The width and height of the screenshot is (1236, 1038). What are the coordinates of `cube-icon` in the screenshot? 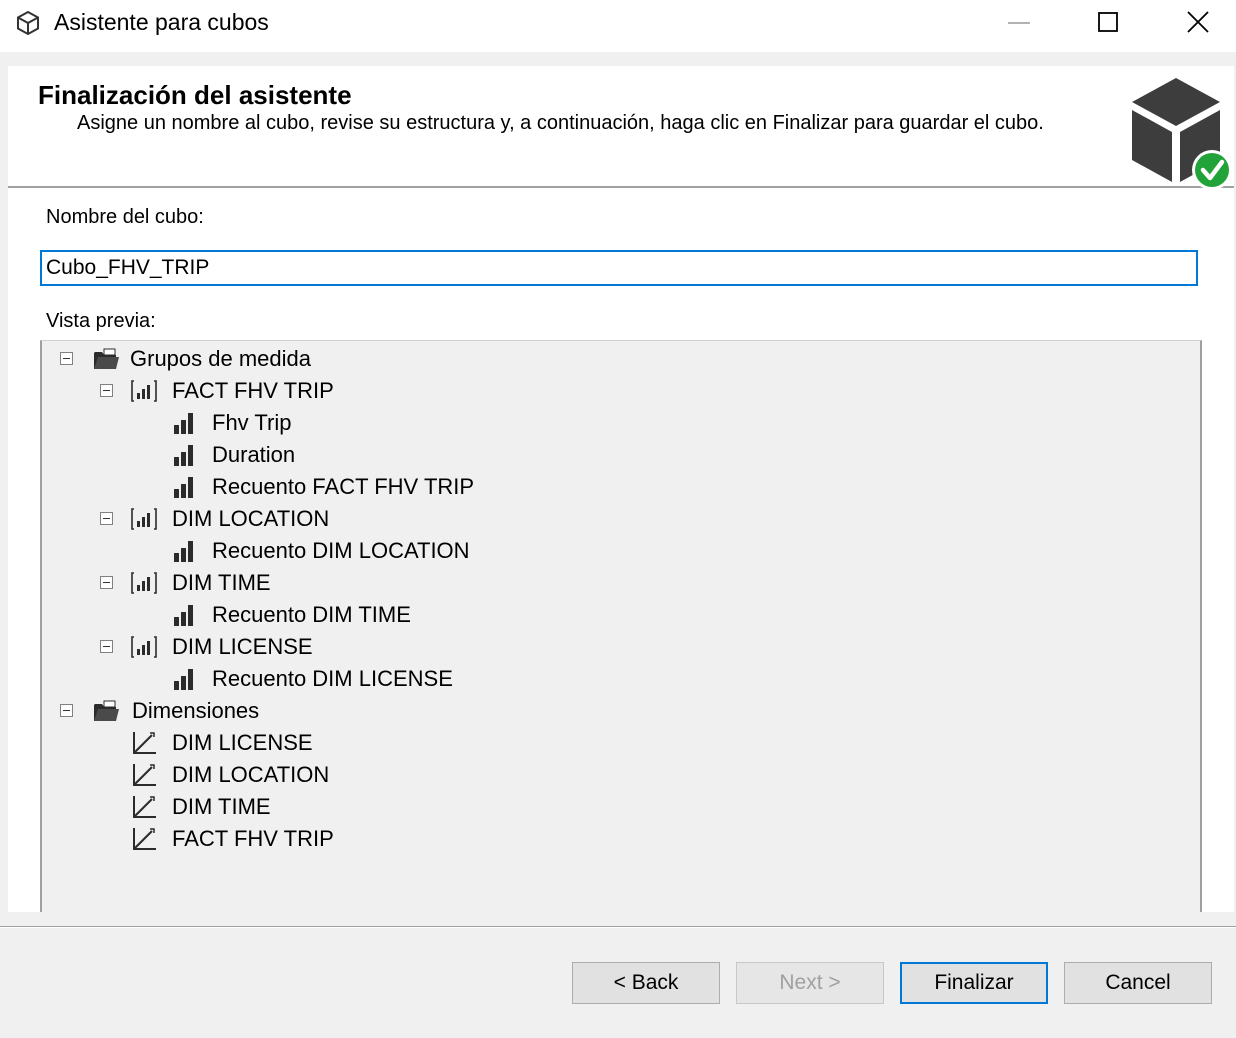 It's located at (28, 23).